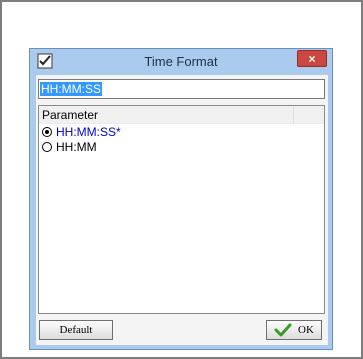 This screenshot has height=359, width=363. What do you see at coordinates (88, 131) in the screenshot?
I see `list-item-label: HH:MM:SS*` at bounding box center [88, 131].